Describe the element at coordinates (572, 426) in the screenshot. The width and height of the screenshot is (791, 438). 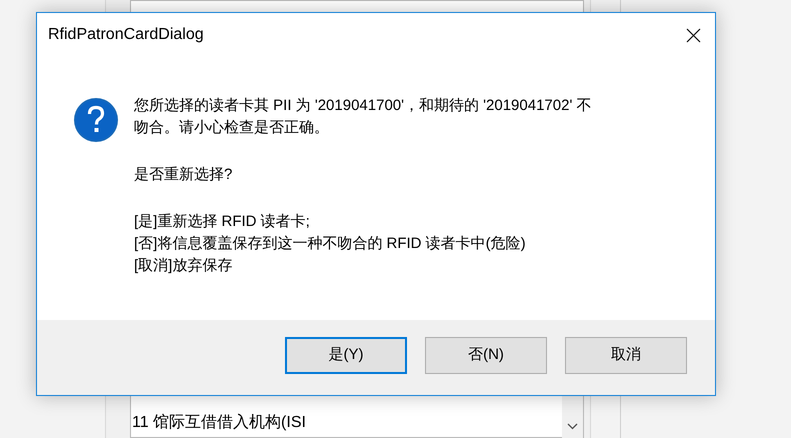
I see `chevron-down-icon` at that location.